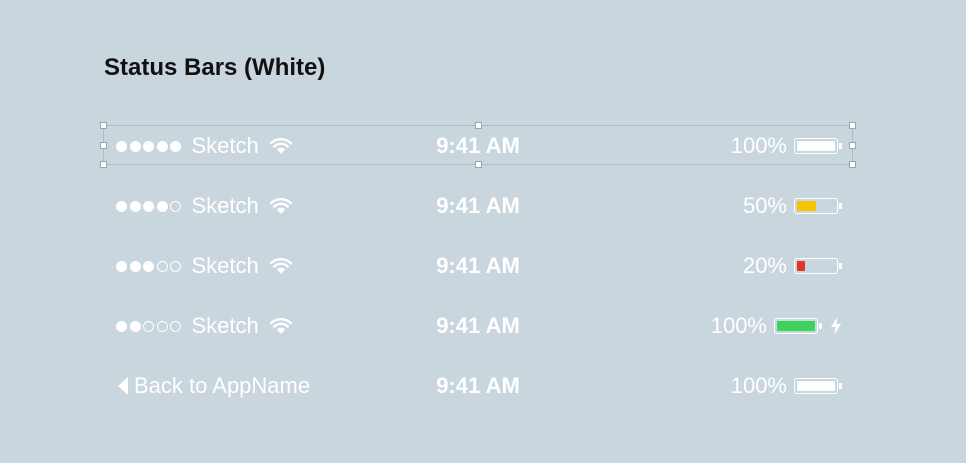 The image size is (966, 463). I want to click on charging-bolt-icon, so click(836, 326).